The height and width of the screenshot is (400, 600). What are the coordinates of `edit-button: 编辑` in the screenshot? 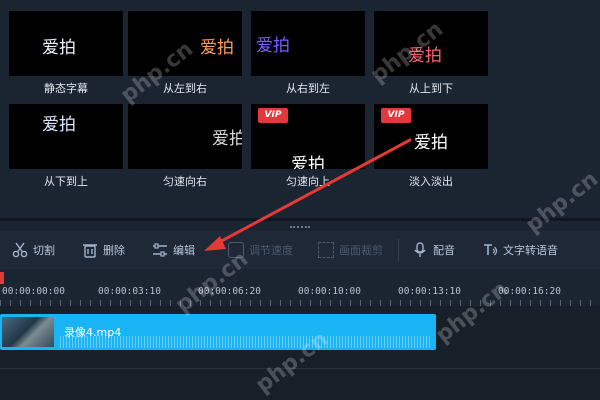 It's located at (173, 250).